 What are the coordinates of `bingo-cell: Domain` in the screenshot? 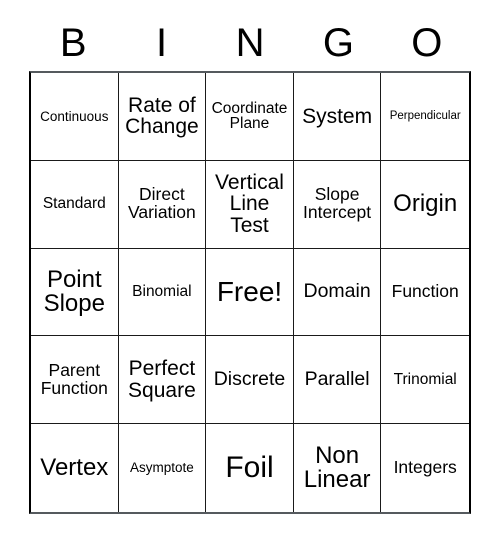 It's located at (337, 292).